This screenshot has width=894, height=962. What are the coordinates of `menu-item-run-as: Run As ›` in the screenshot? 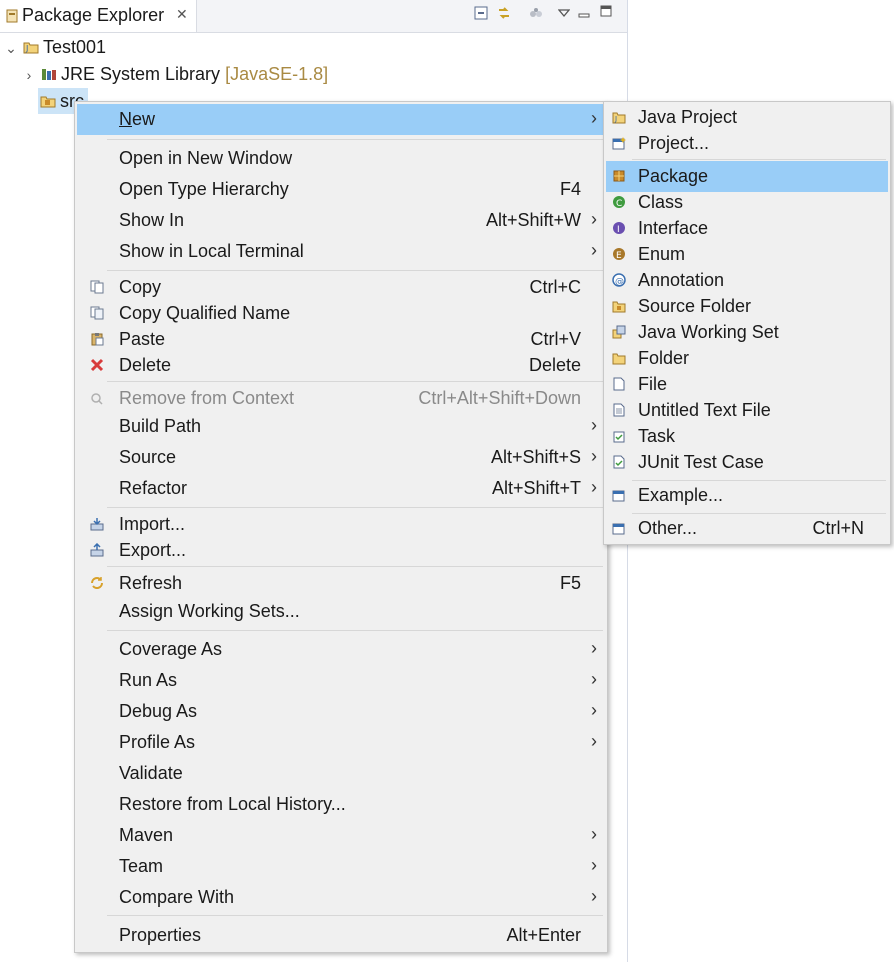 It's located at (341, 680).